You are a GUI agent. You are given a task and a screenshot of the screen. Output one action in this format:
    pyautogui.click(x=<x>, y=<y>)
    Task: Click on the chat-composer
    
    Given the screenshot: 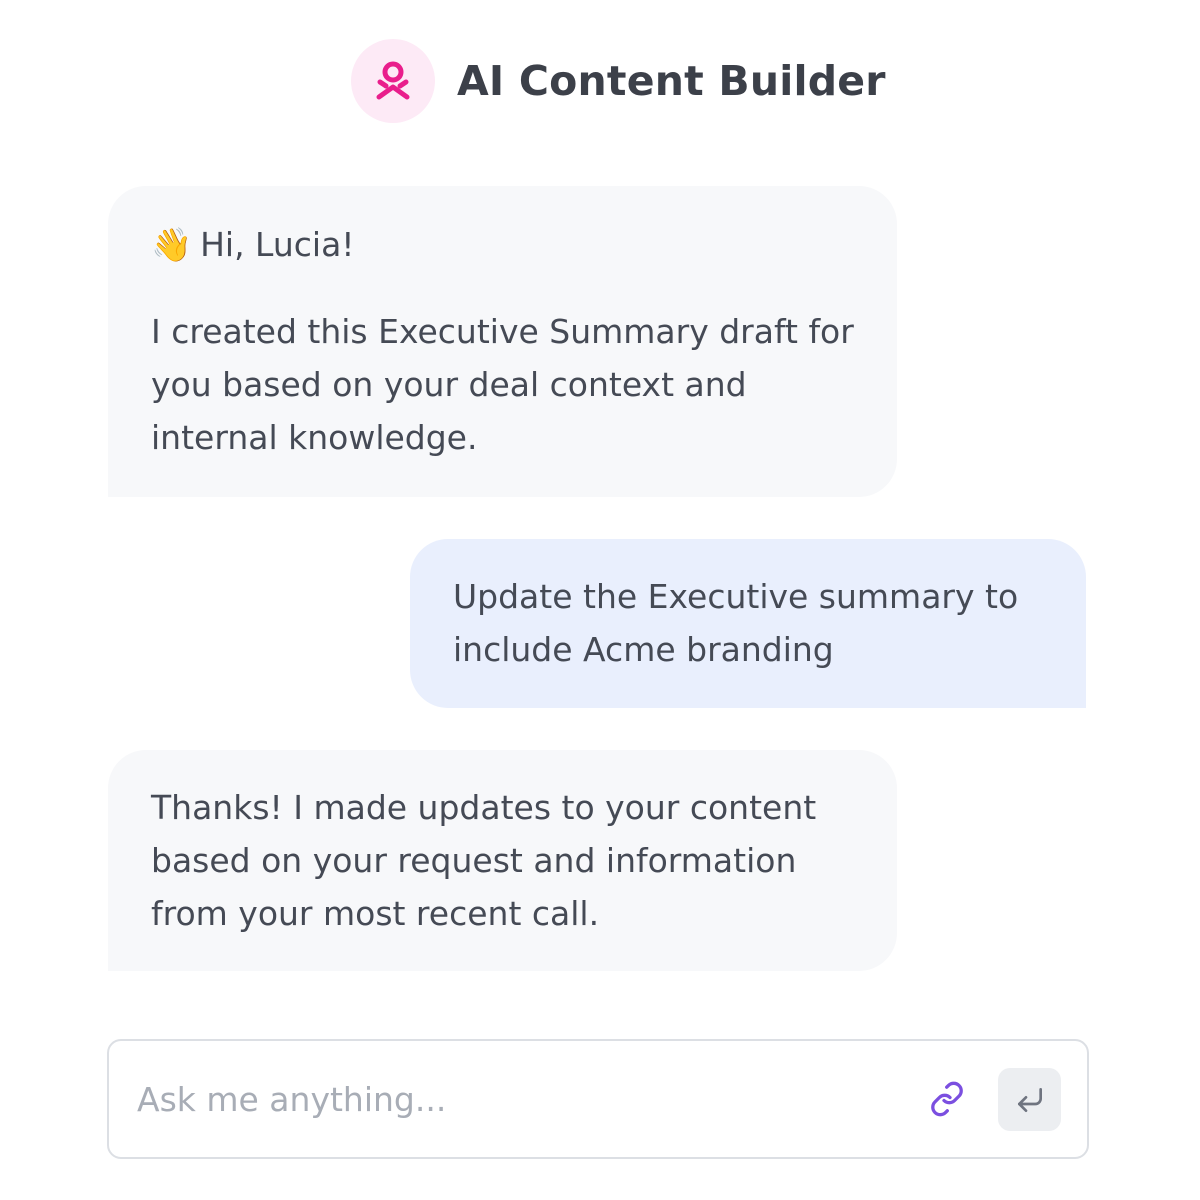 What is the action you would take?
    pyautogui.click(x=598, y=1099)
    